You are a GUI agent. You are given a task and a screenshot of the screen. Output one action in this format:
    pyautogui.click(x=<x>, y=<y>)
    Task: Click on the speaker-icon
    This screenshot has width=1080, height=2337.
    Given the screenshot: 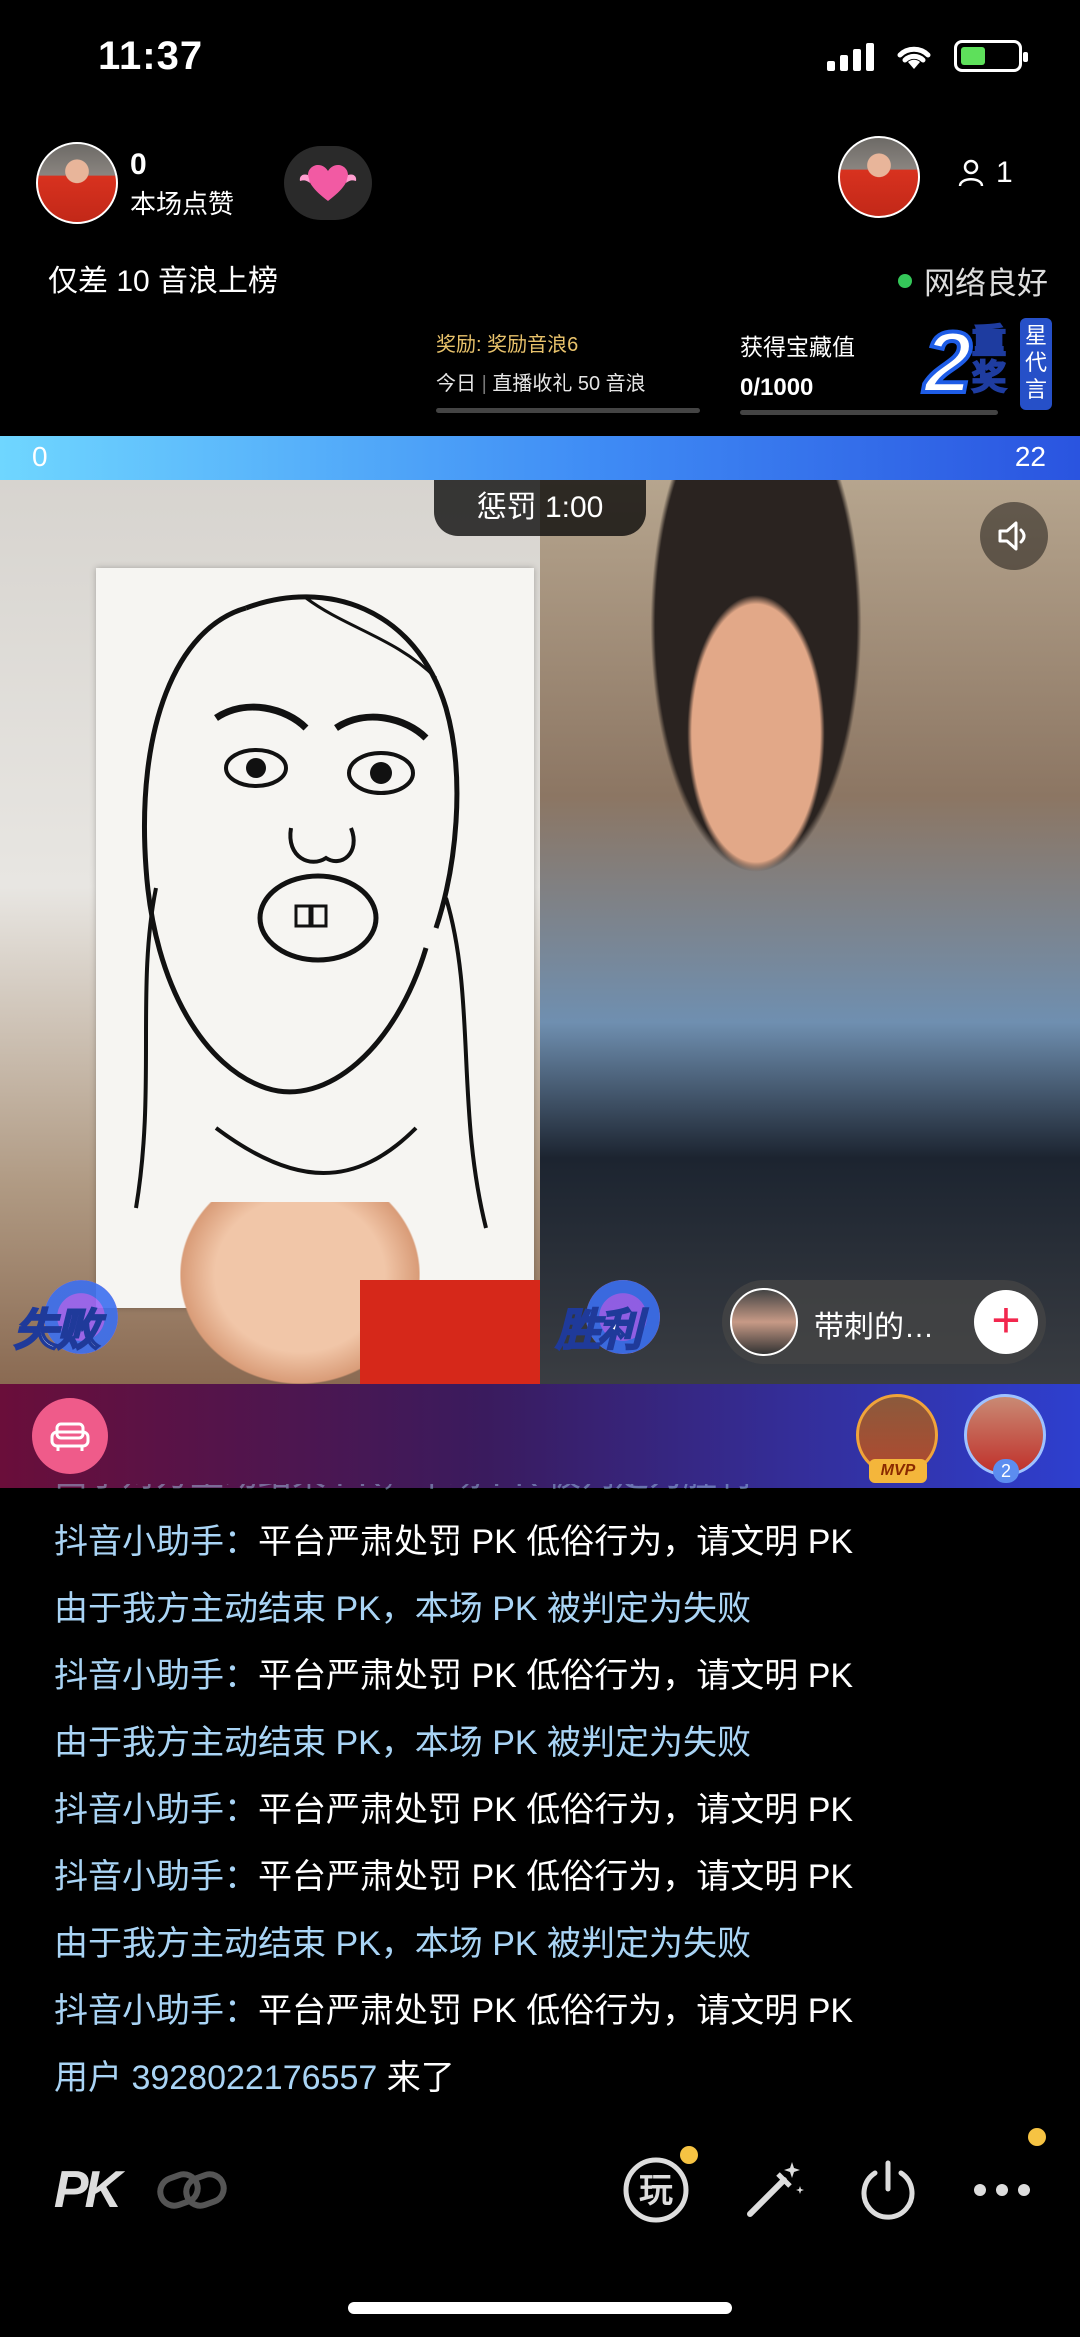 What is the action you would take?
    pyautogui.click(x=1012, y=536)
    